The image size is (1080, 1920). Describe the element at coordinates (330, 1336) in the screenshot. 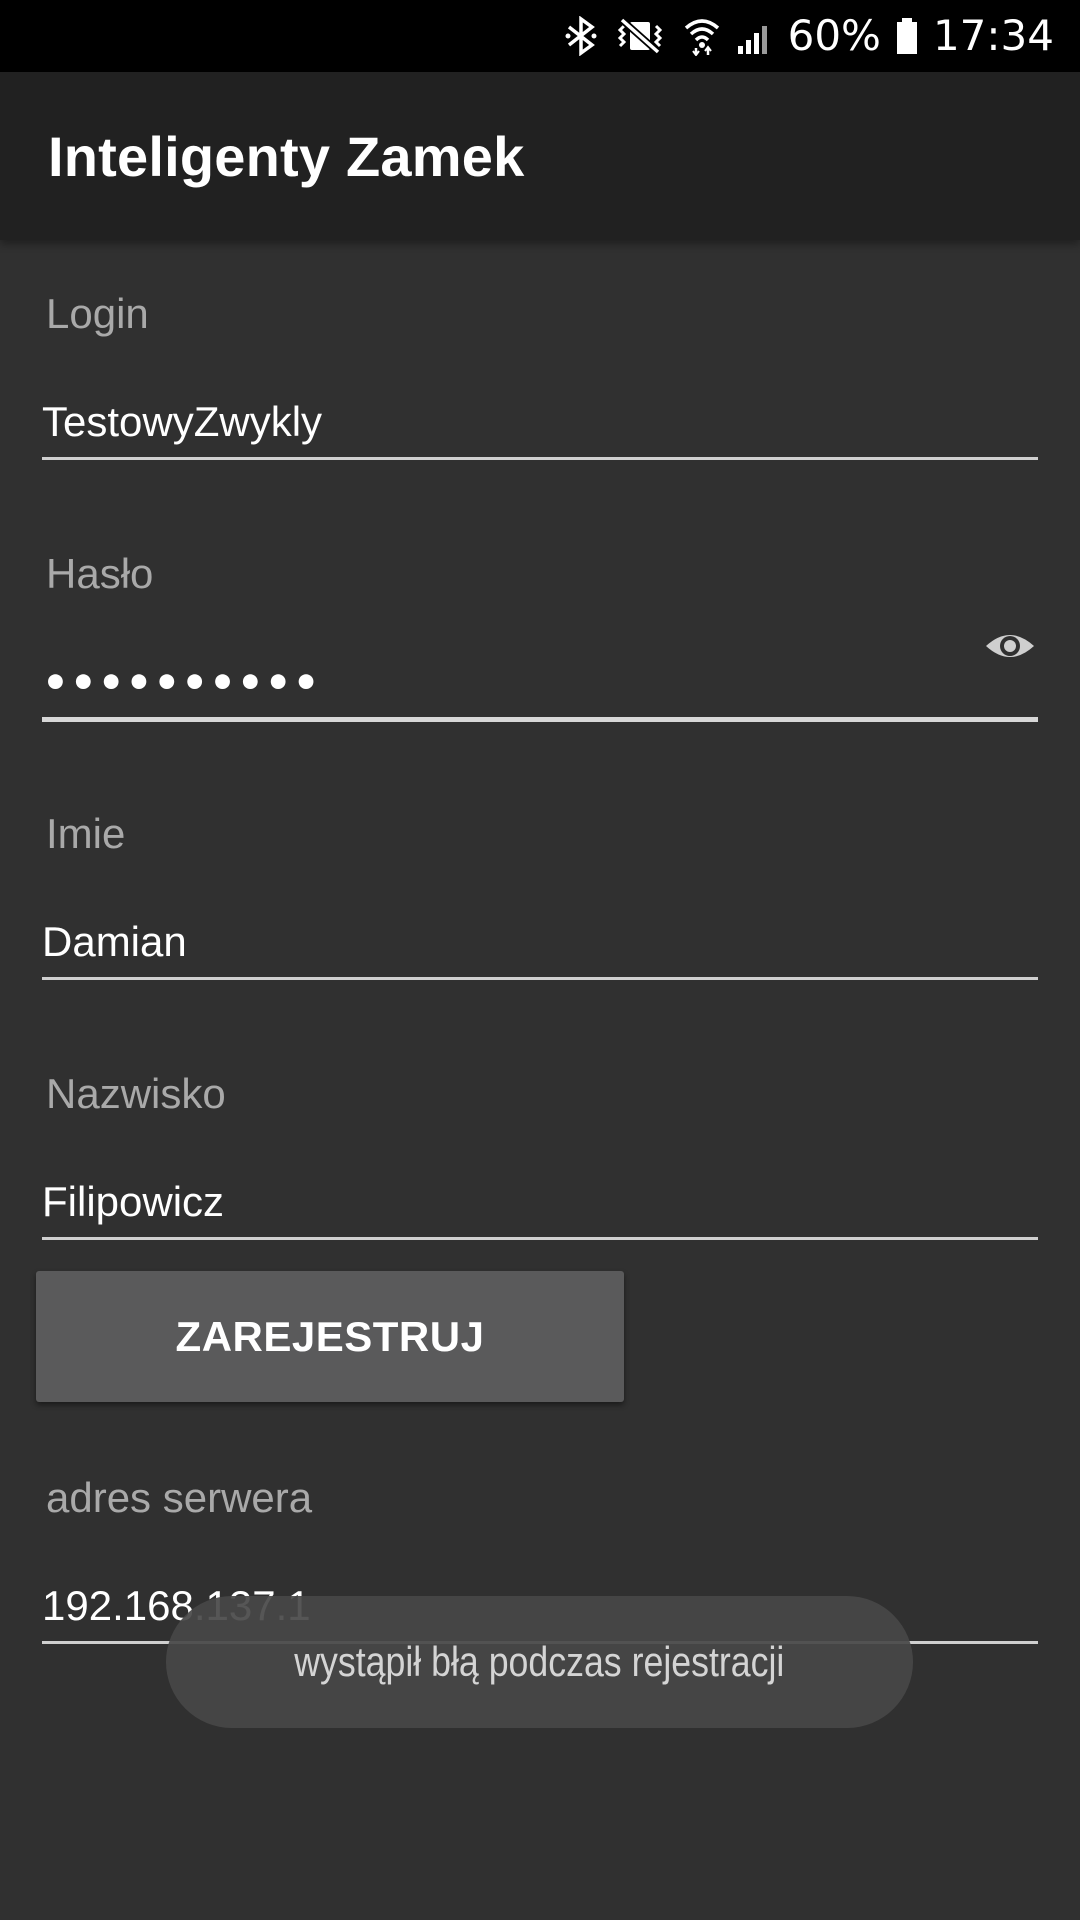

I see `register-button: ZAREJESTRUJ` at that location.